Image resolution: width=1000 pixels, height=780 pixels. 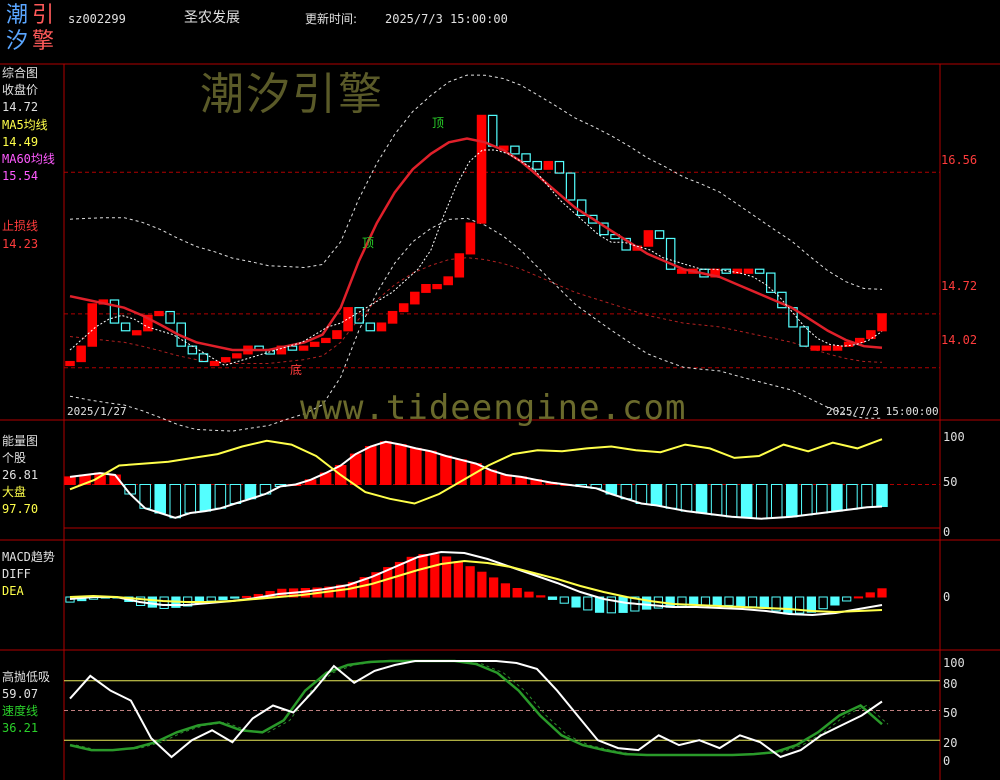 What do you see at coordinates (950, 684) in the screenshot?
I see `osc-tick-label: 80` at bounding box center [950, 684].